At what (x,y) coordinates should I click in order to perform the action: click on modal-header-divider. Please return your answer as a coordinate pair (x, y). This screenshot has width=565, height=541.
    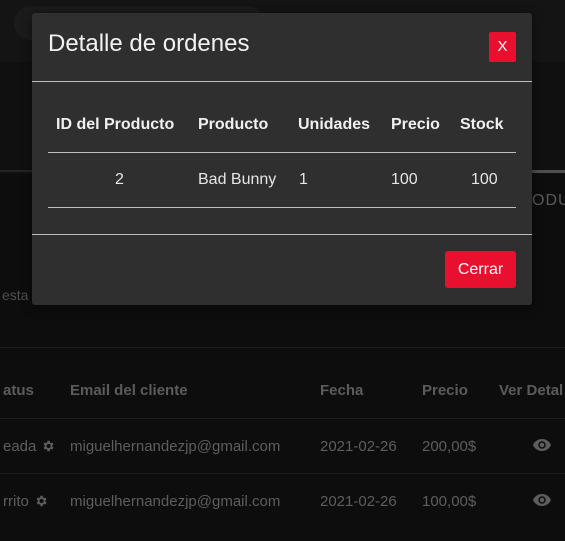
    Looking at the image, I should click on (282, 81).